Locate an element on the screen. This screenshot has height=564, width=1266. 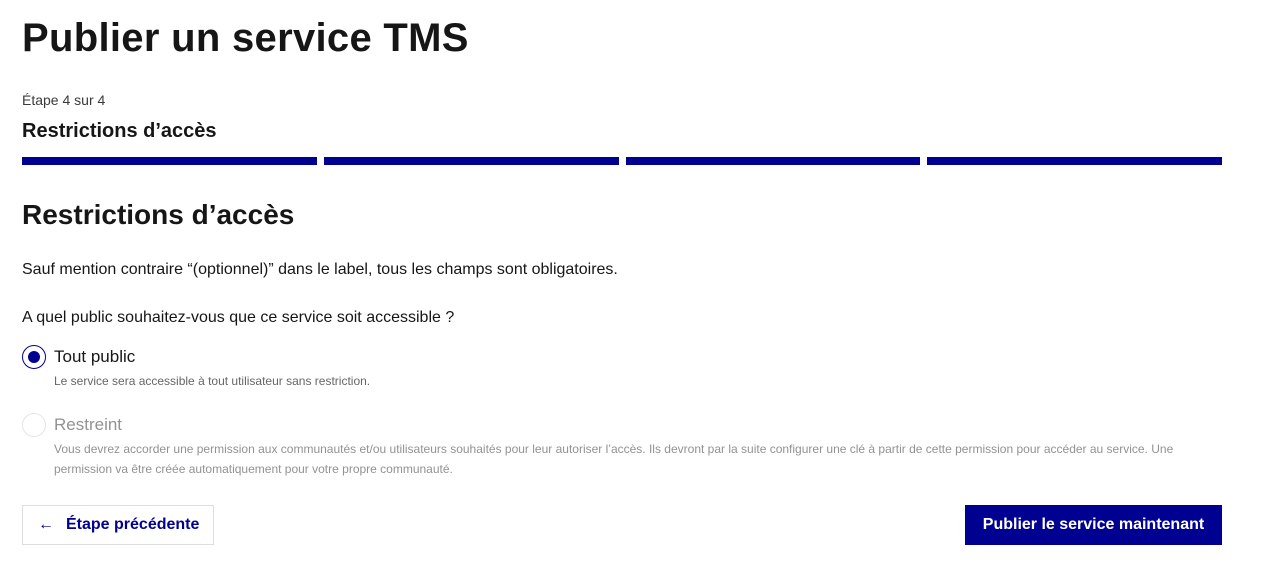
stepper-progress-bar is located at coordinates (622, 161).